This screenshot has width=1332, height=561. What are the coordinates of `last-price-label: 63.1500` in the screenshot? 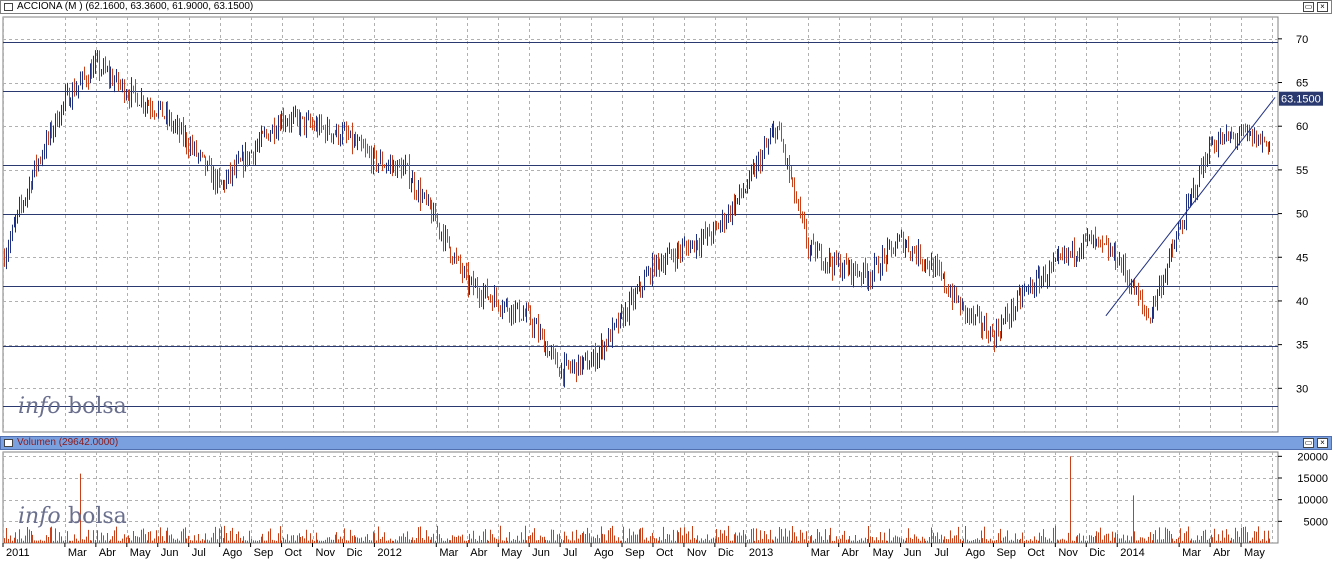 It's located at (1301, 100).